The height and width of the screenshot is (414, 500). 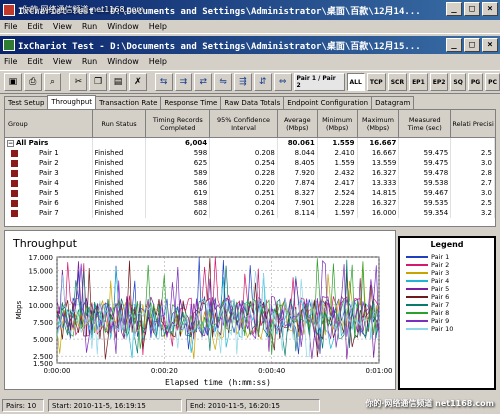 I want to click on inner-maximize-button: □, so click(x=472, y=45).